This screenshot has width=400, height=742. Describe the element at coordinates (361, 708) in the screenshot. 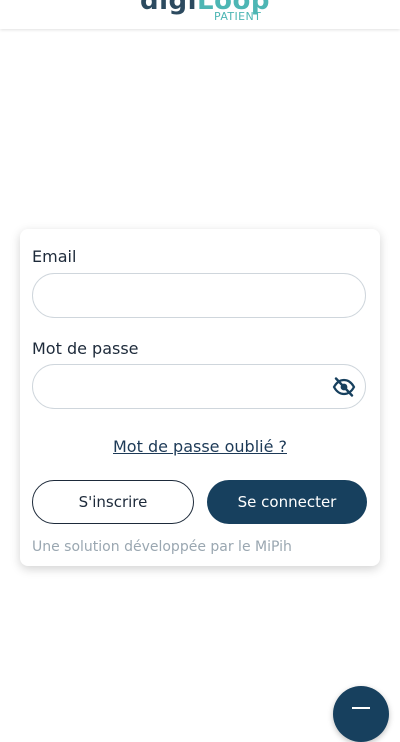

I see `menu-icon` at that location.